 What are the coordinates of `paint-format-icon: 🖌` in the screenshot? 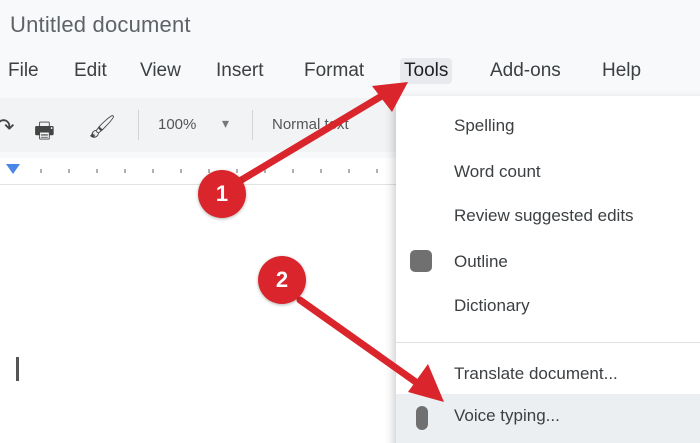 It's located at (102, 127).